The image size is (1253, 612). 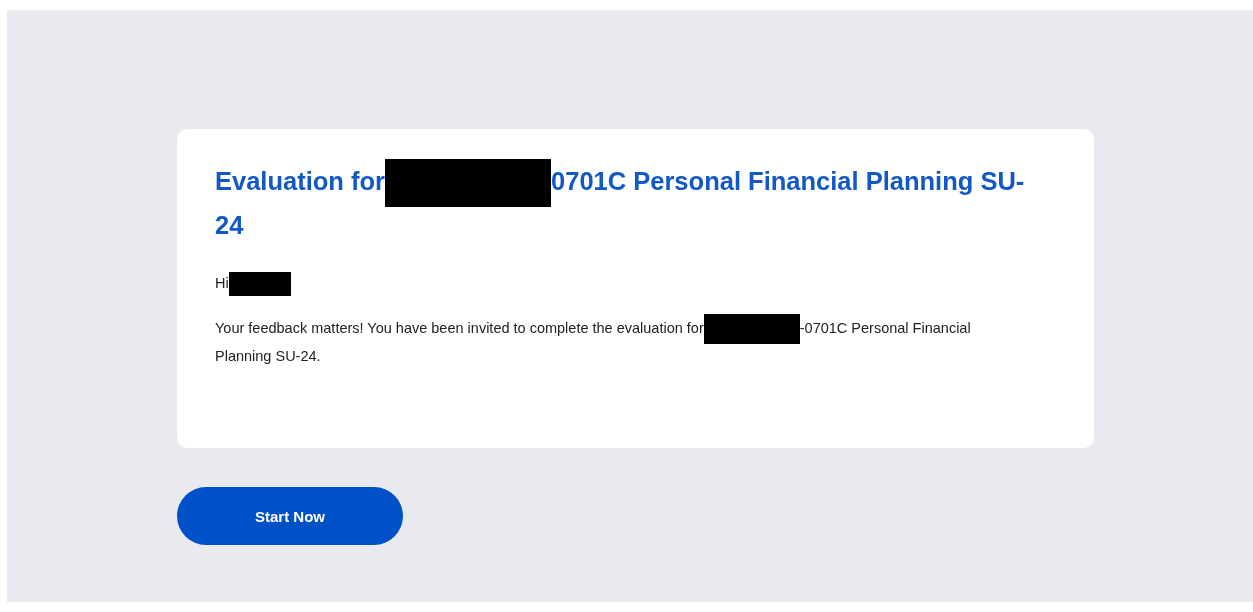 I want to click on start-now-button: Start Now, so click(x=290, y=516).